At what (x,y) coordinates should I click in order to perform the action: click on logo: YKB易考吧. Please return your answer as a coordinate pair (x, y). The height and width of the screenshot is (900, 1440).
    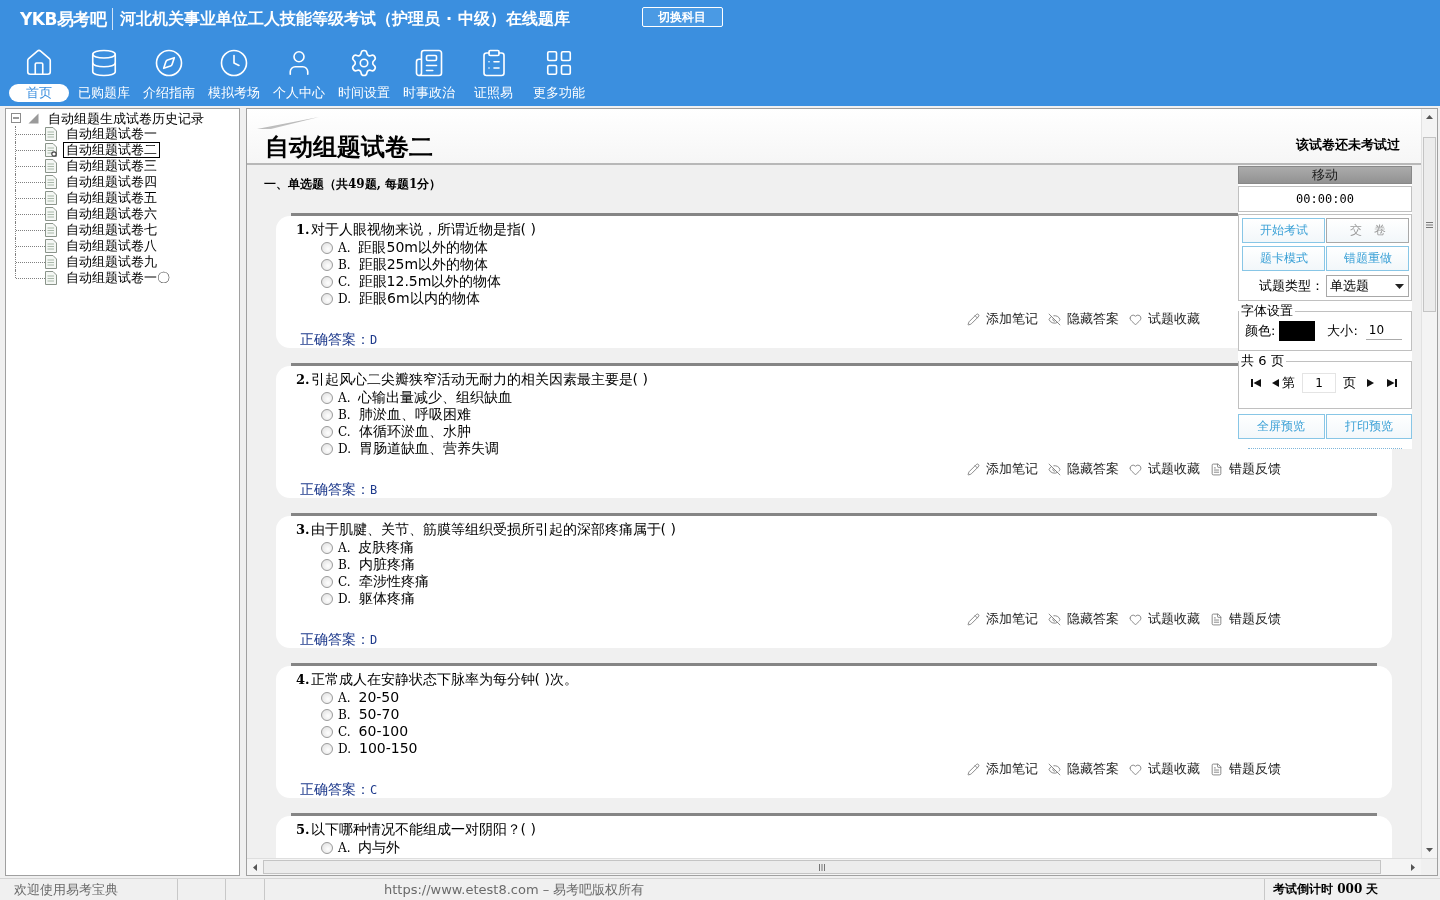
    Looking at the image, I should click on (63, 19).